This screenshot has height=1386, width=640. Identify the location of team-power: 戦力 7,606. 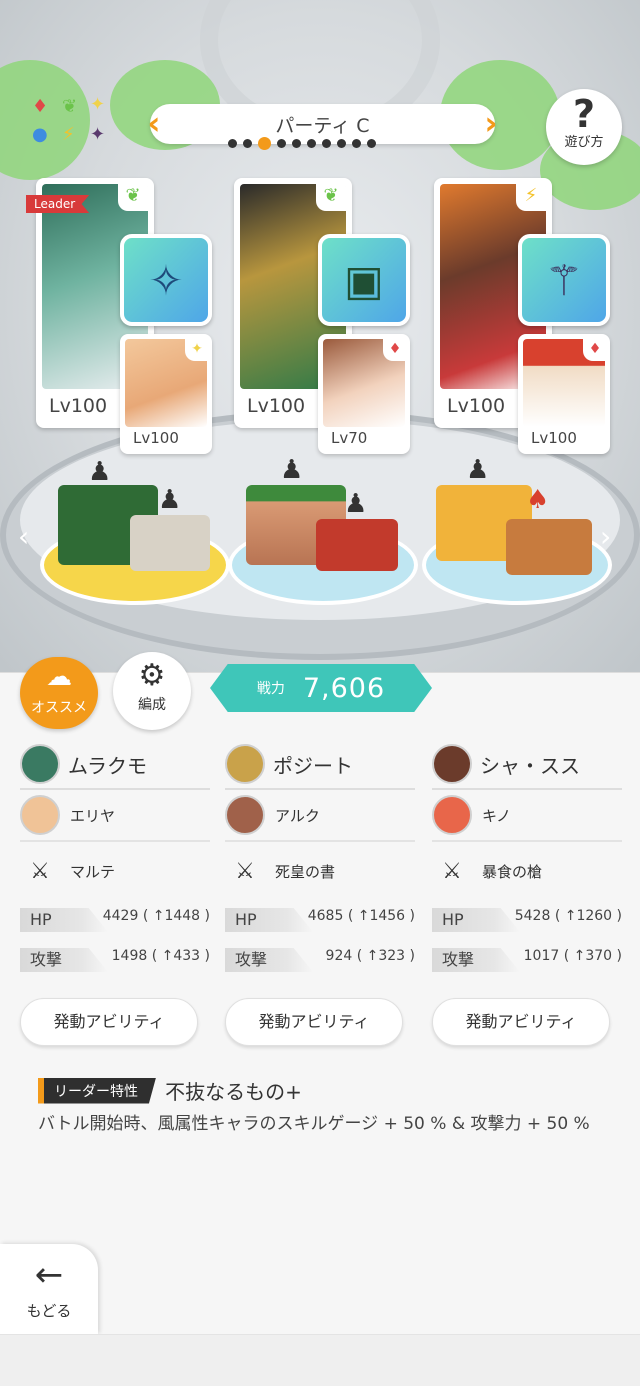
(321, 688).